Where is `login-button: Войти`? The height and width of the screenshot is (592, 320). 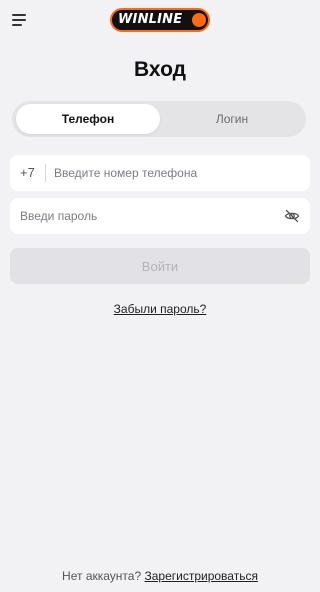
login-button: Войти is located at coordinates (160, 266).